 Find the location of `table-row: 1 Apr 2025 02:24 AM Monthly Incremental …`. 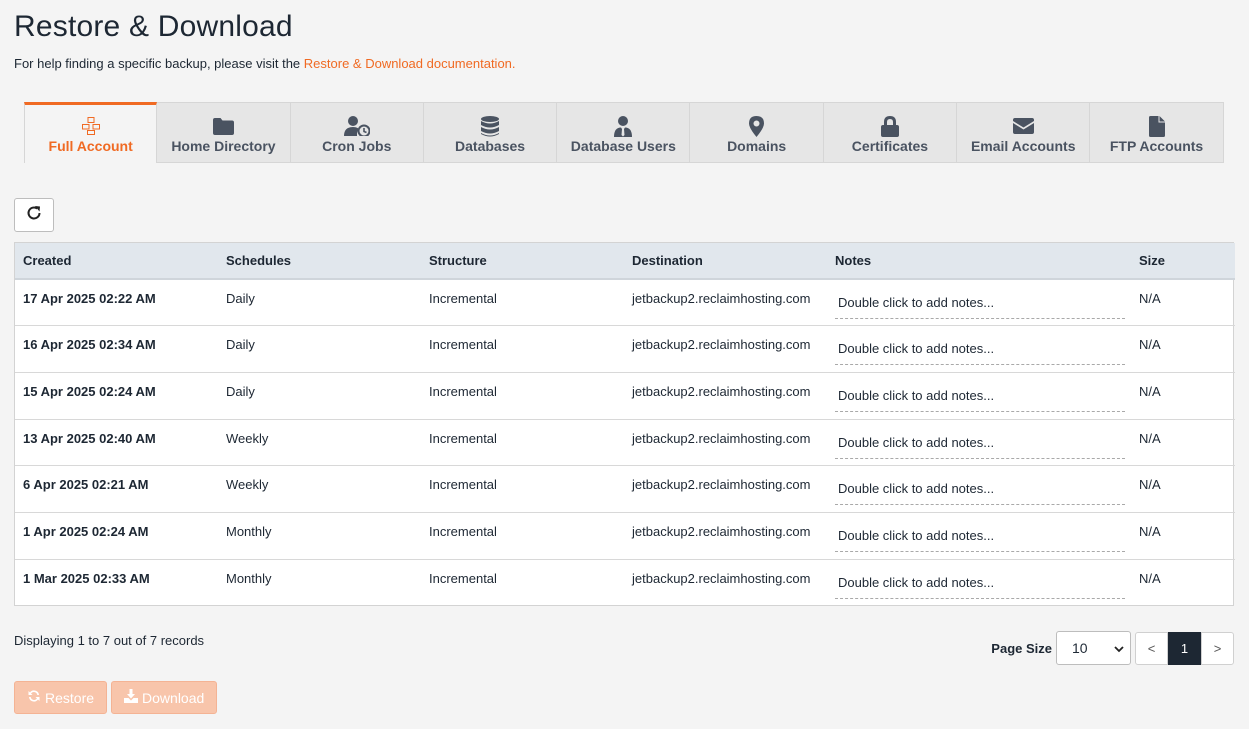

table-row: 1 Apr 2025 02:24 AM Monthly Incremental … is located at coordinates (625, 536).